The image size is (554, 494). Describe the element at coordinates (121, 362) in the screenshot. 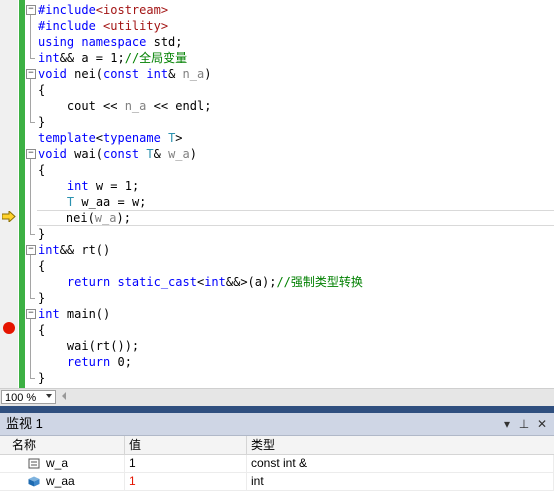

I see `code-token: 0;` at that location.